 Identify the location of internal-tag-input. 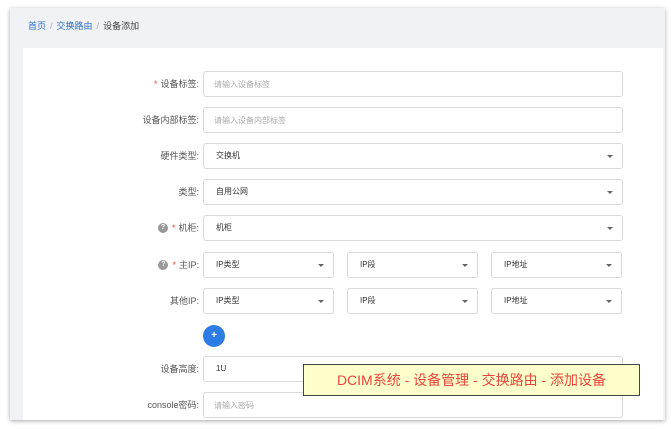
(413, 120).